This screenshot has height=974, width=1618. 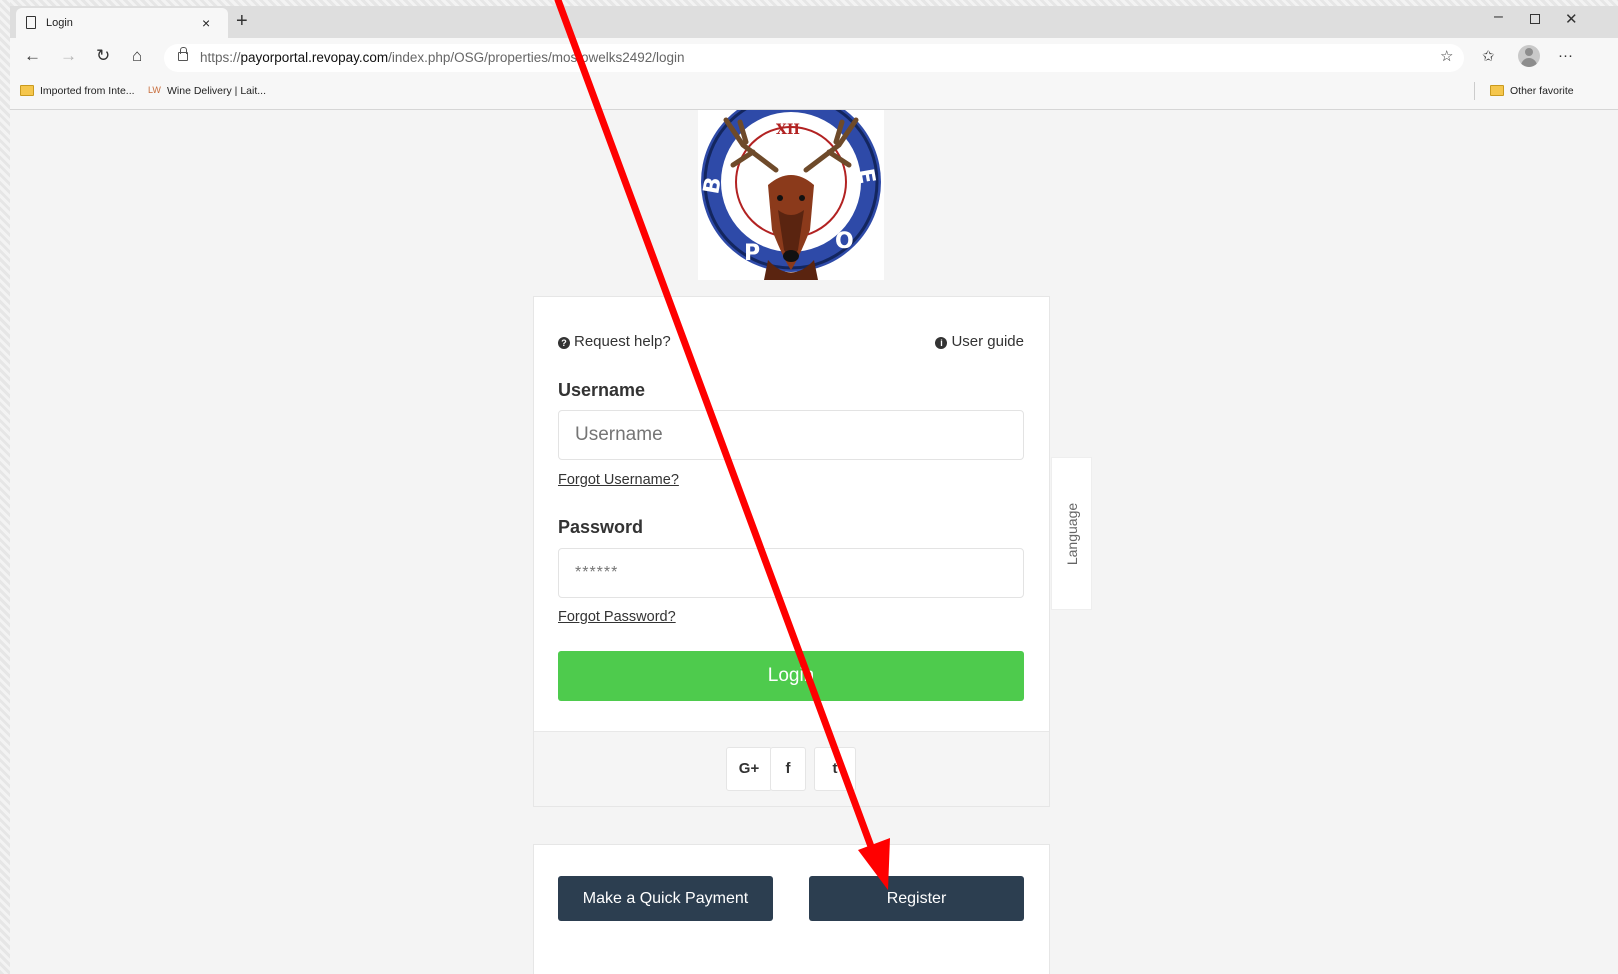 I want to click on svg-text: O, so click(x=844, y=241).